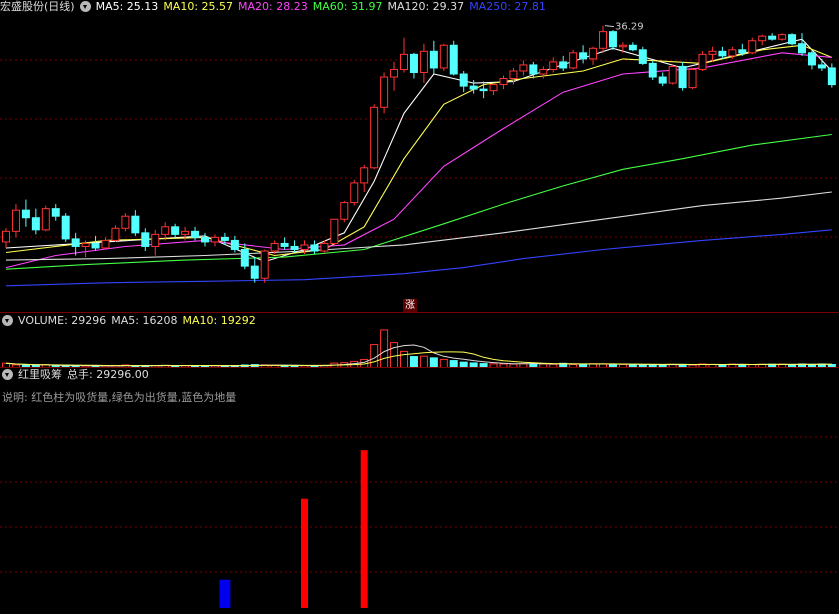 This screenshot has width=839, height=614. What do you see at coordinates (7, 320) in the screenshot?
I see `volume-menu-icon` at bounding box center [7, 320].